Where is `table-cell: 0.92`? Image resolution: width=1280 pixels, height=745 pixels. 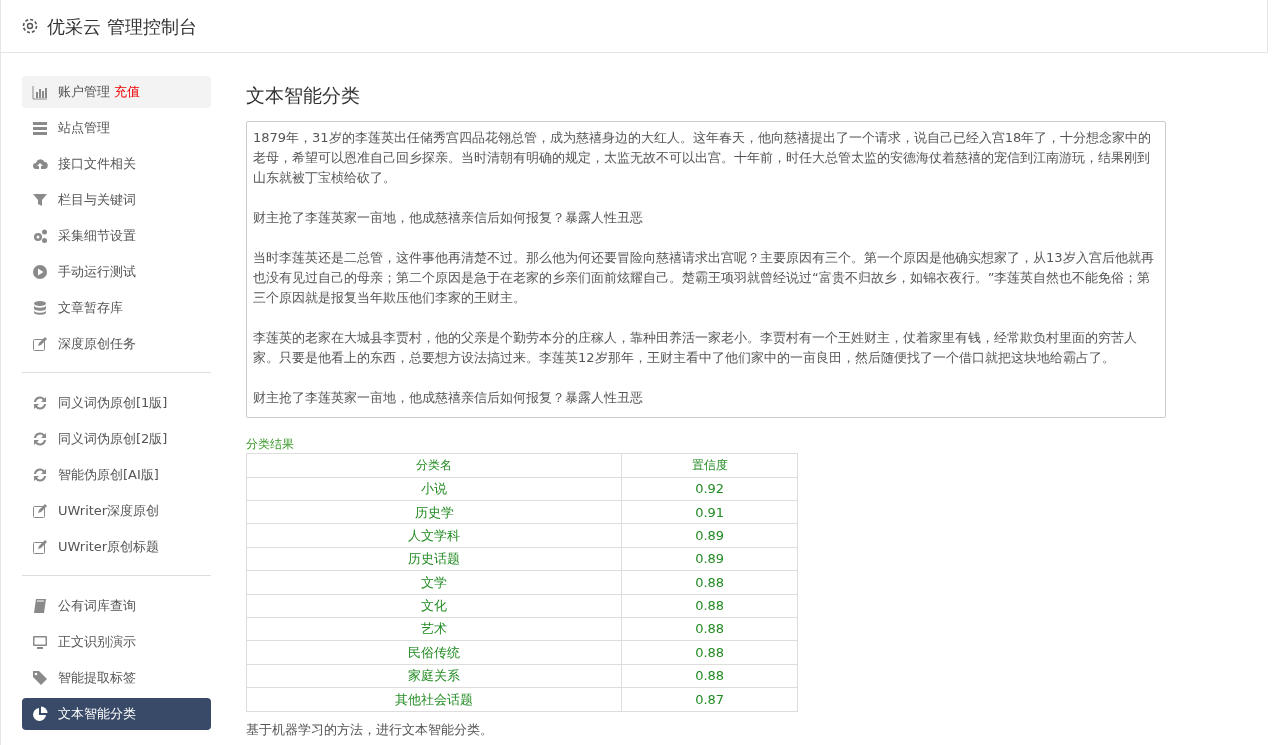 table-cell: 0.92 is located at coordinates (709, 489).